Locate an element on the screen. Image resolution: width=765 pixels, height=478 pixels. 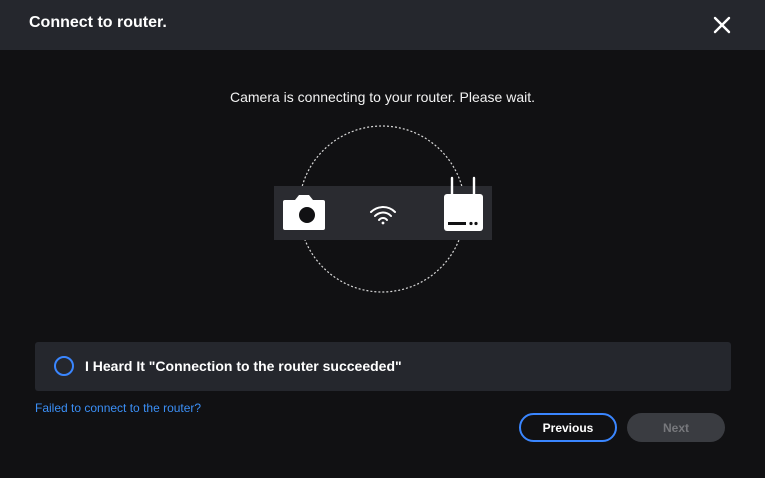
connection-illustration is located at coordinates (385, 210).